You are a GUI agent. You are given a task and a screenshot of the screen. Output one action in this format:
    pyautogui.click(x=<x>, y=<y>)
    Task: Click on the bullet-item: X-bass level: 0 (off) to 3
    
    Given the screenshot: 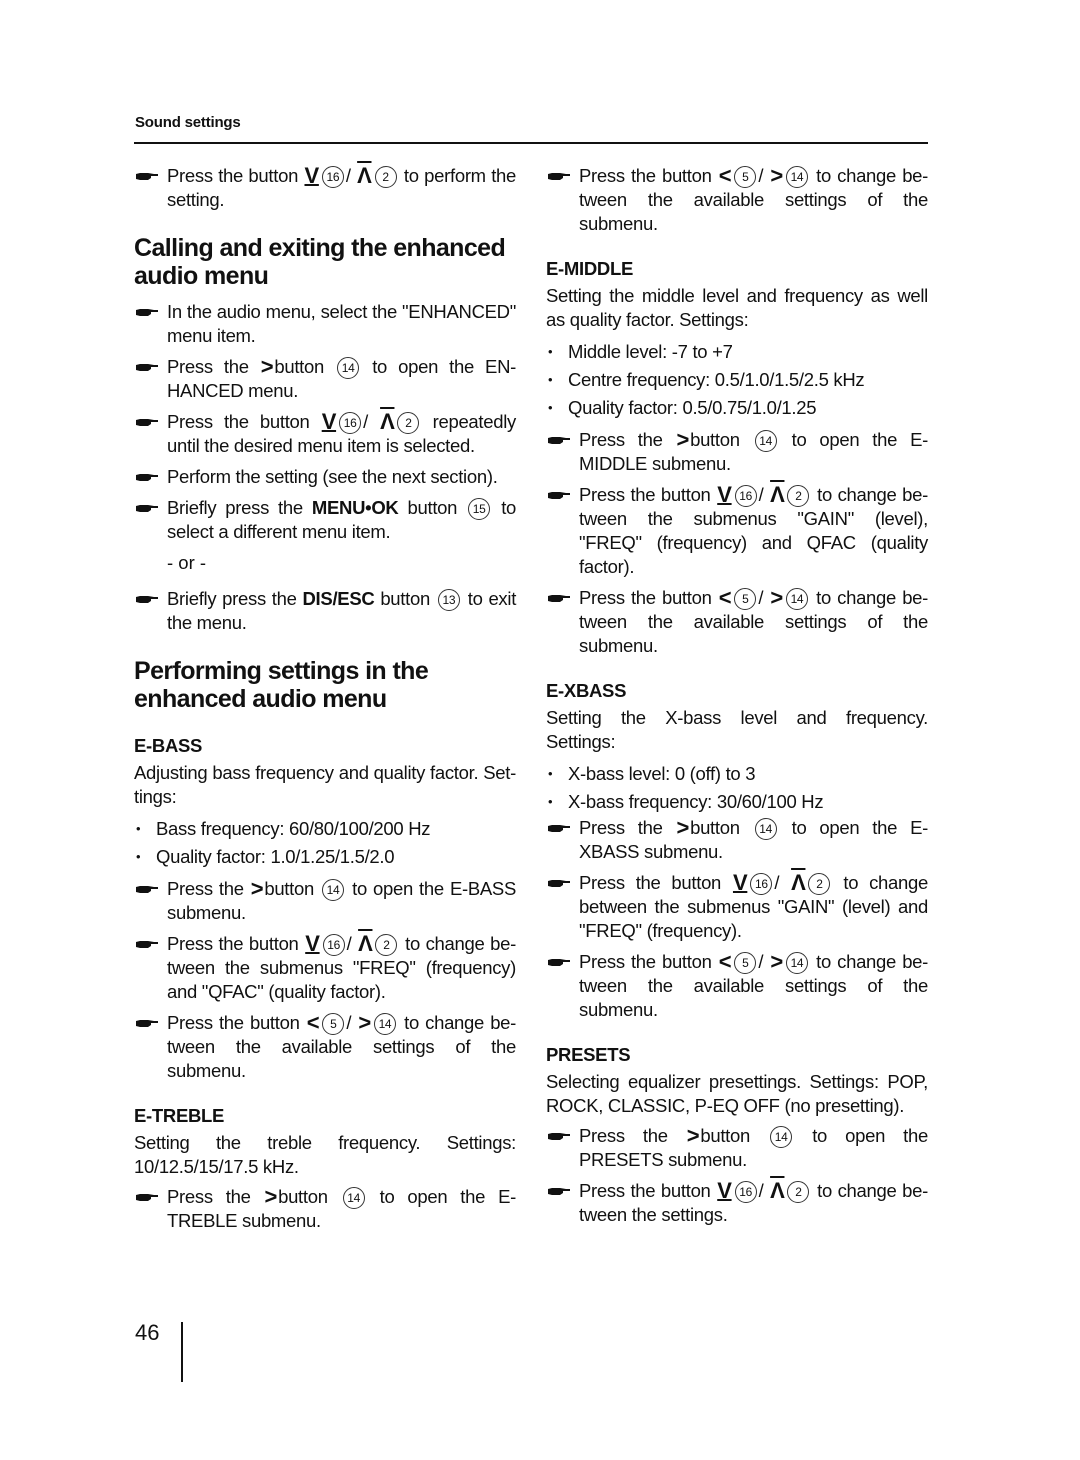 What is the action you would take?
    pyautogui.click(x=737, y=774)
    